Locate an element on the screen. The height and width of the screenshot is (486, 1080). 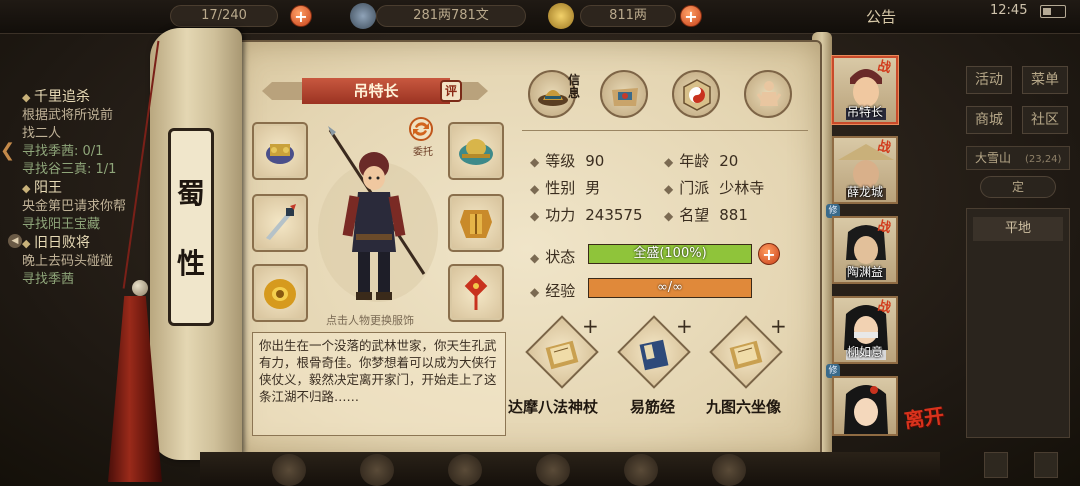
add-stamina-button: + is located at coordinates (301, 16).